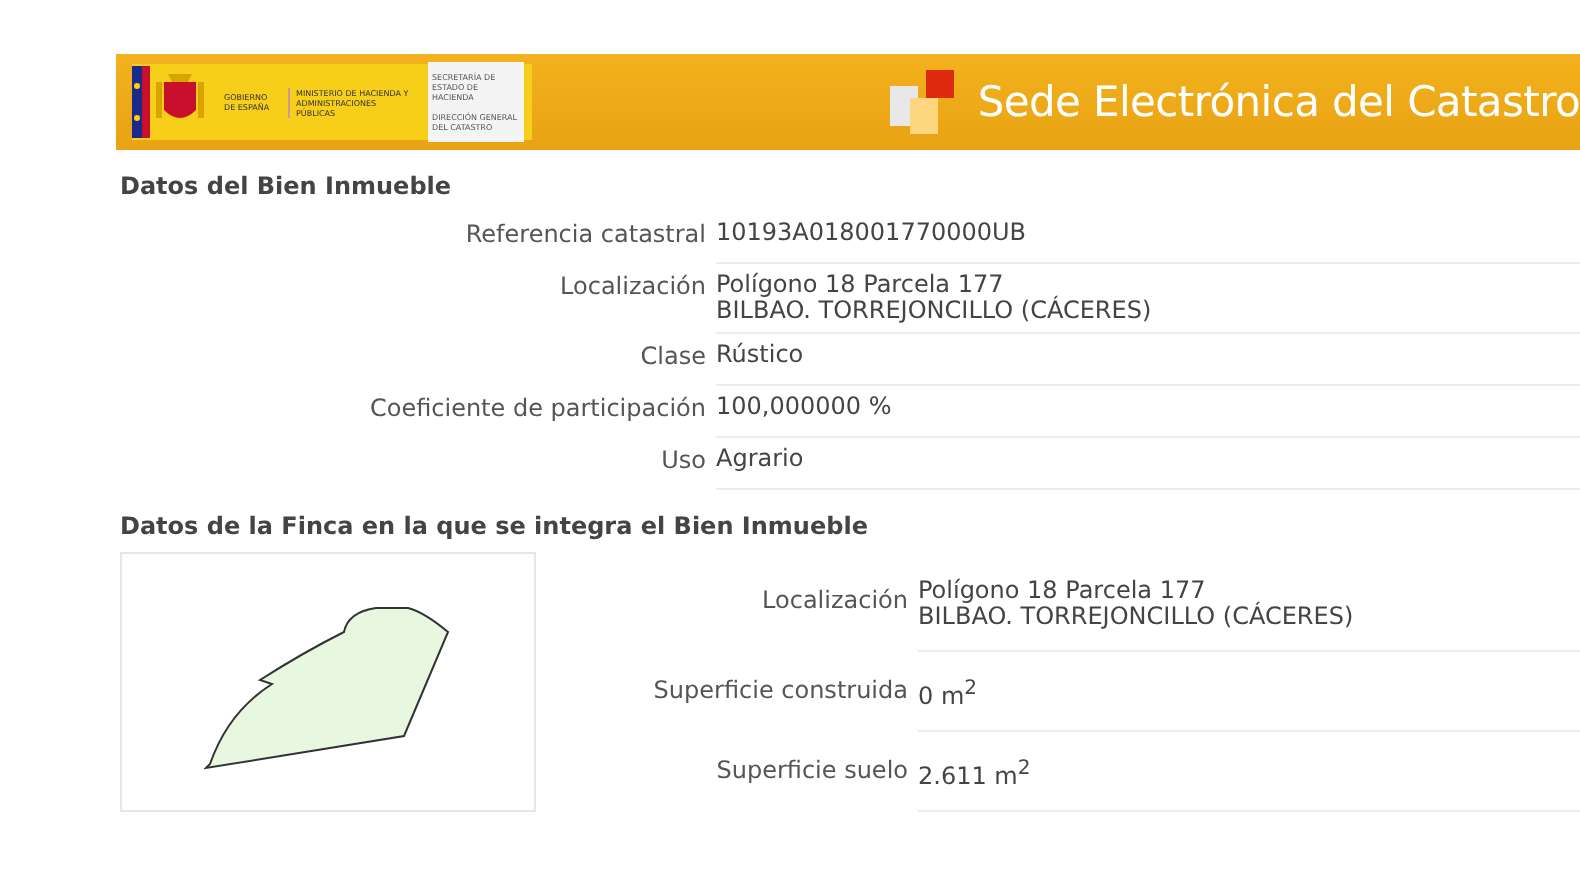 The height and width of the screenshot is (880, 1580). What do you see at coordinates (683, 461) in the screenshot?
I see `field-label: Uso` at bounding box center [683, 461].